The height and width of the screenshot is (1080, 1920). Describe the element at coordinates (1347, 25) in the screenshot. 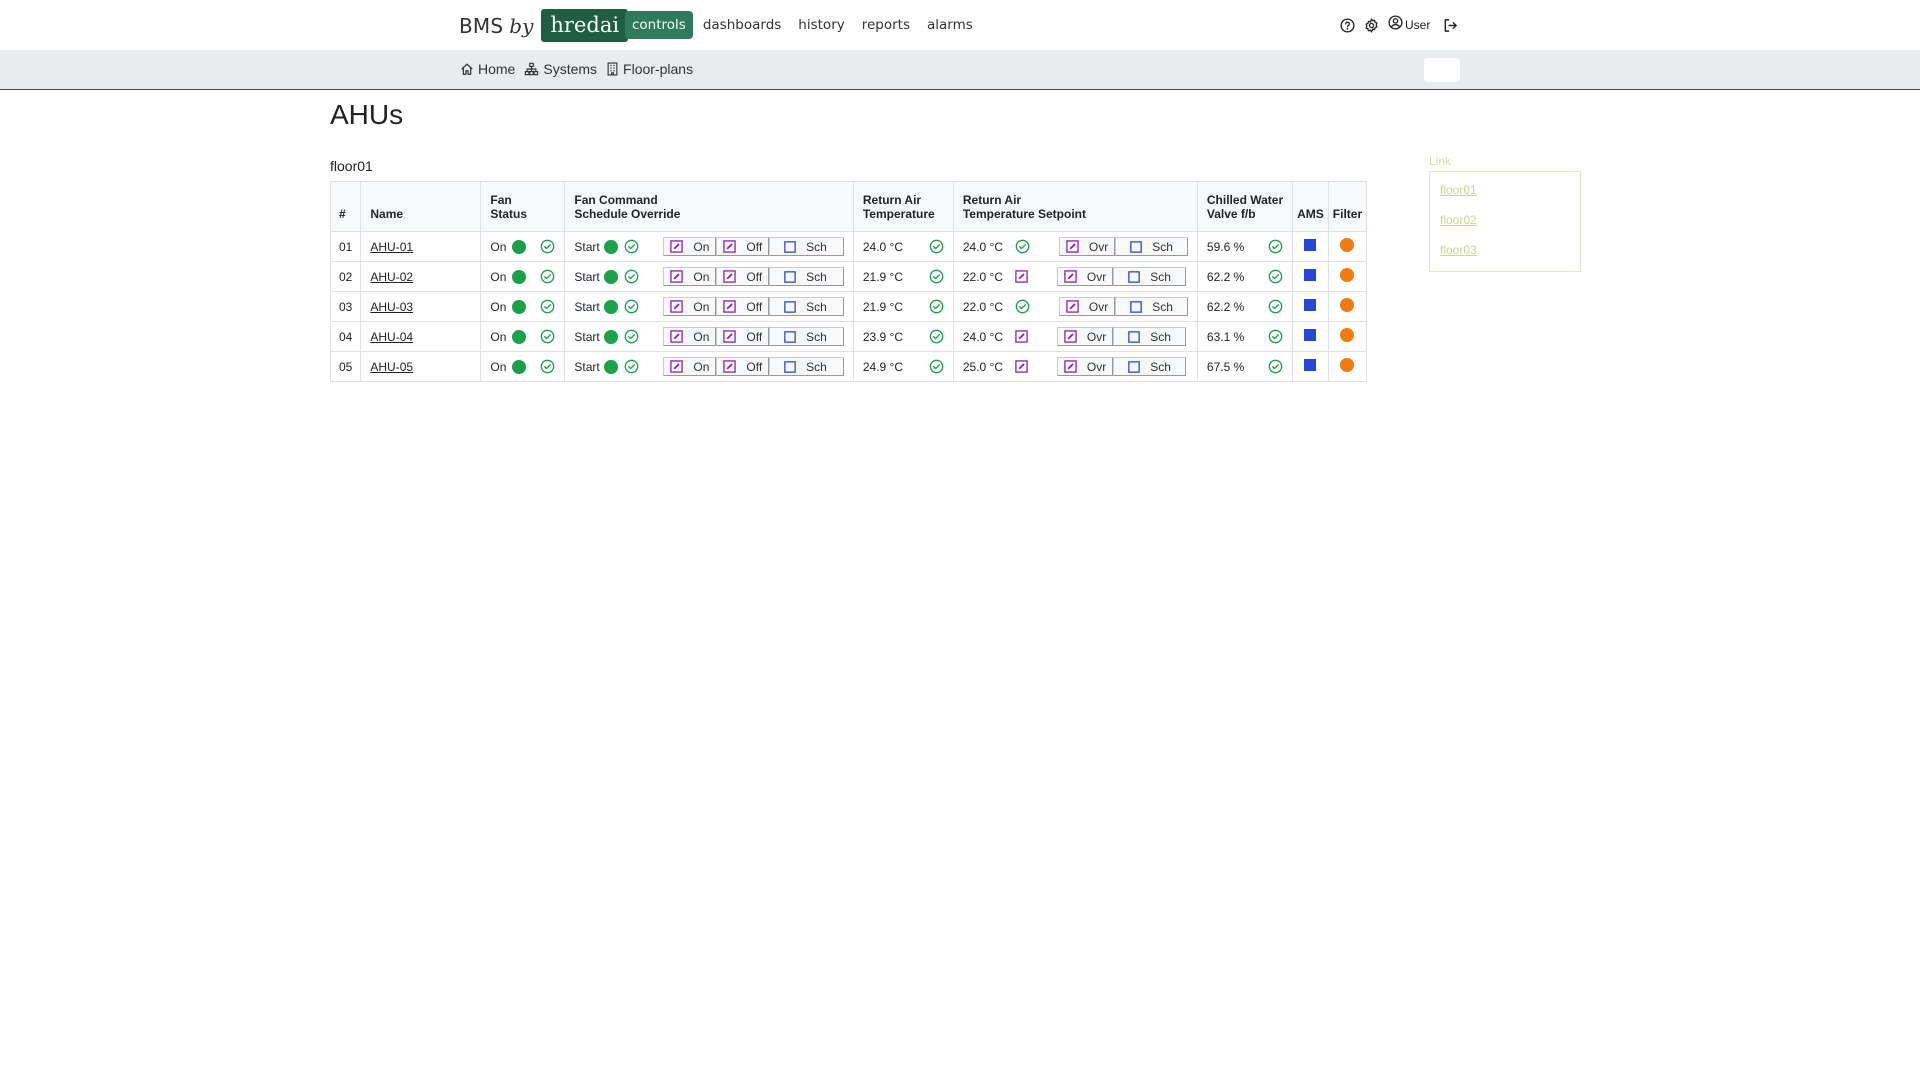

I see `help-icon` at that location.